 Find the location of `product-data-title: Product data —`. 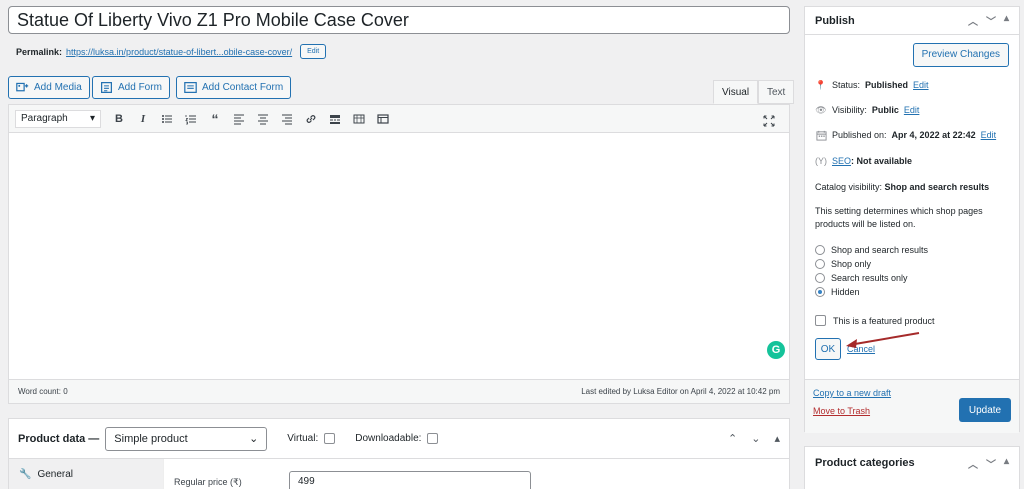

product-data-title: Product data — is located at coordinates (59, 438).